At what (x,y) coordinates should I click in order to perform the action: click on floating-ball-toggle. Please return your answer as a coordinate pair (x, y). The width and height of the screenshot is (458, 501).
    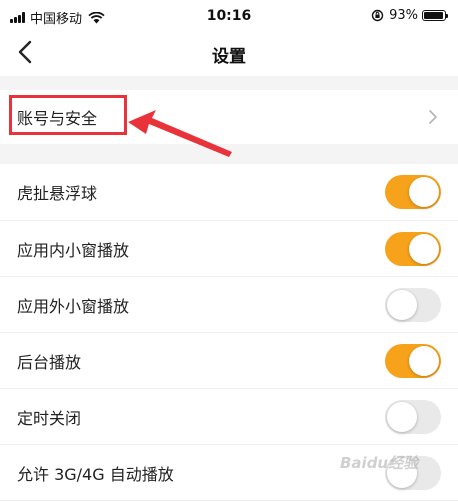
    Looking at the image, I should click on (413, 192).